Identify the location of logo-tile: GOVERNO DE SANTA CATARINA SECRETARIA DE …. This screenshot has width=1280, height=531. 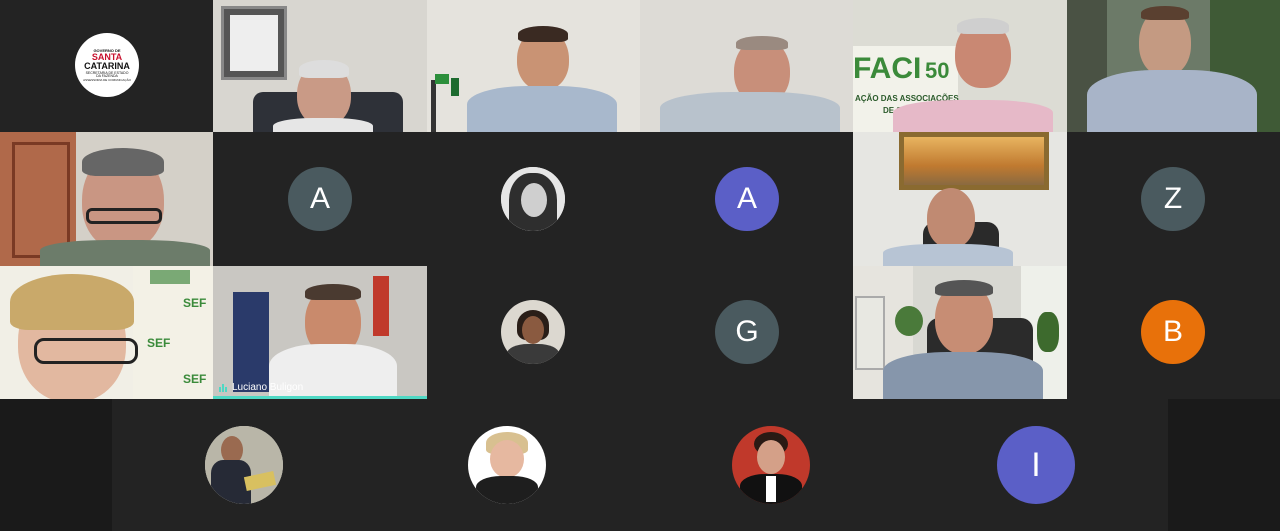
(106, 66).